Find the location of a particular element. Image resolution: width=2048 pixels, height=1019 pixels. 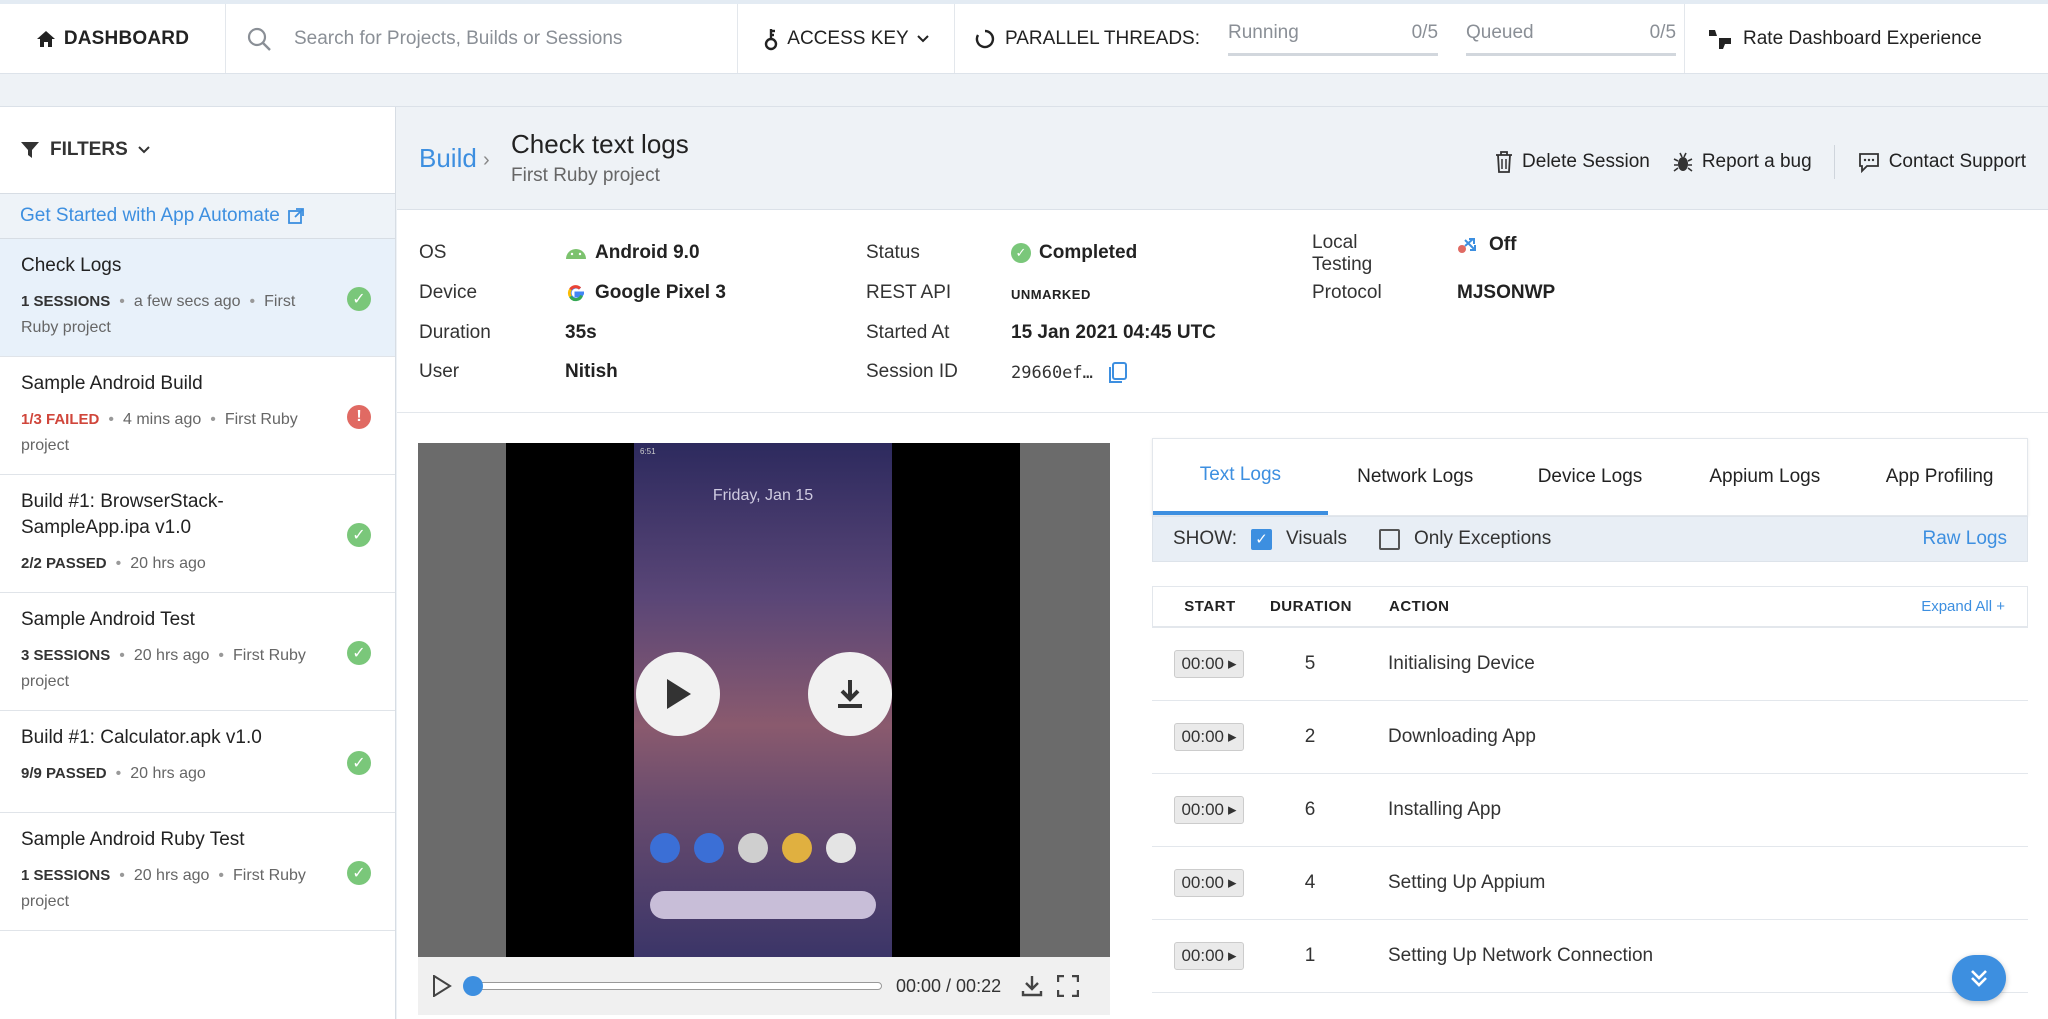

local-testing-label: Local Testing is located at coordinates (1342, 254).